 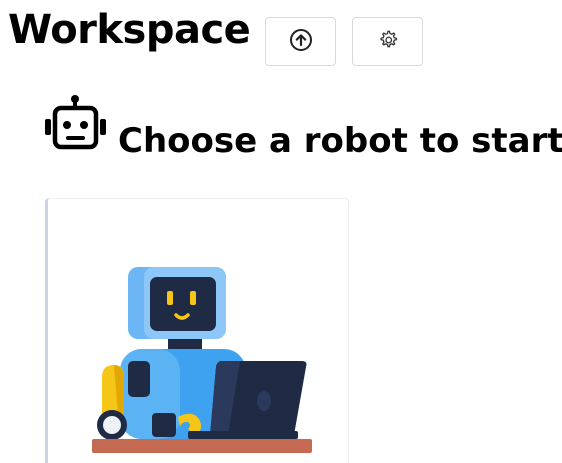 What do you see at coordinates (340, 141) in the screenshot?
I see `section-heading: Choose a robot to start` at bounding box center [340, 141].